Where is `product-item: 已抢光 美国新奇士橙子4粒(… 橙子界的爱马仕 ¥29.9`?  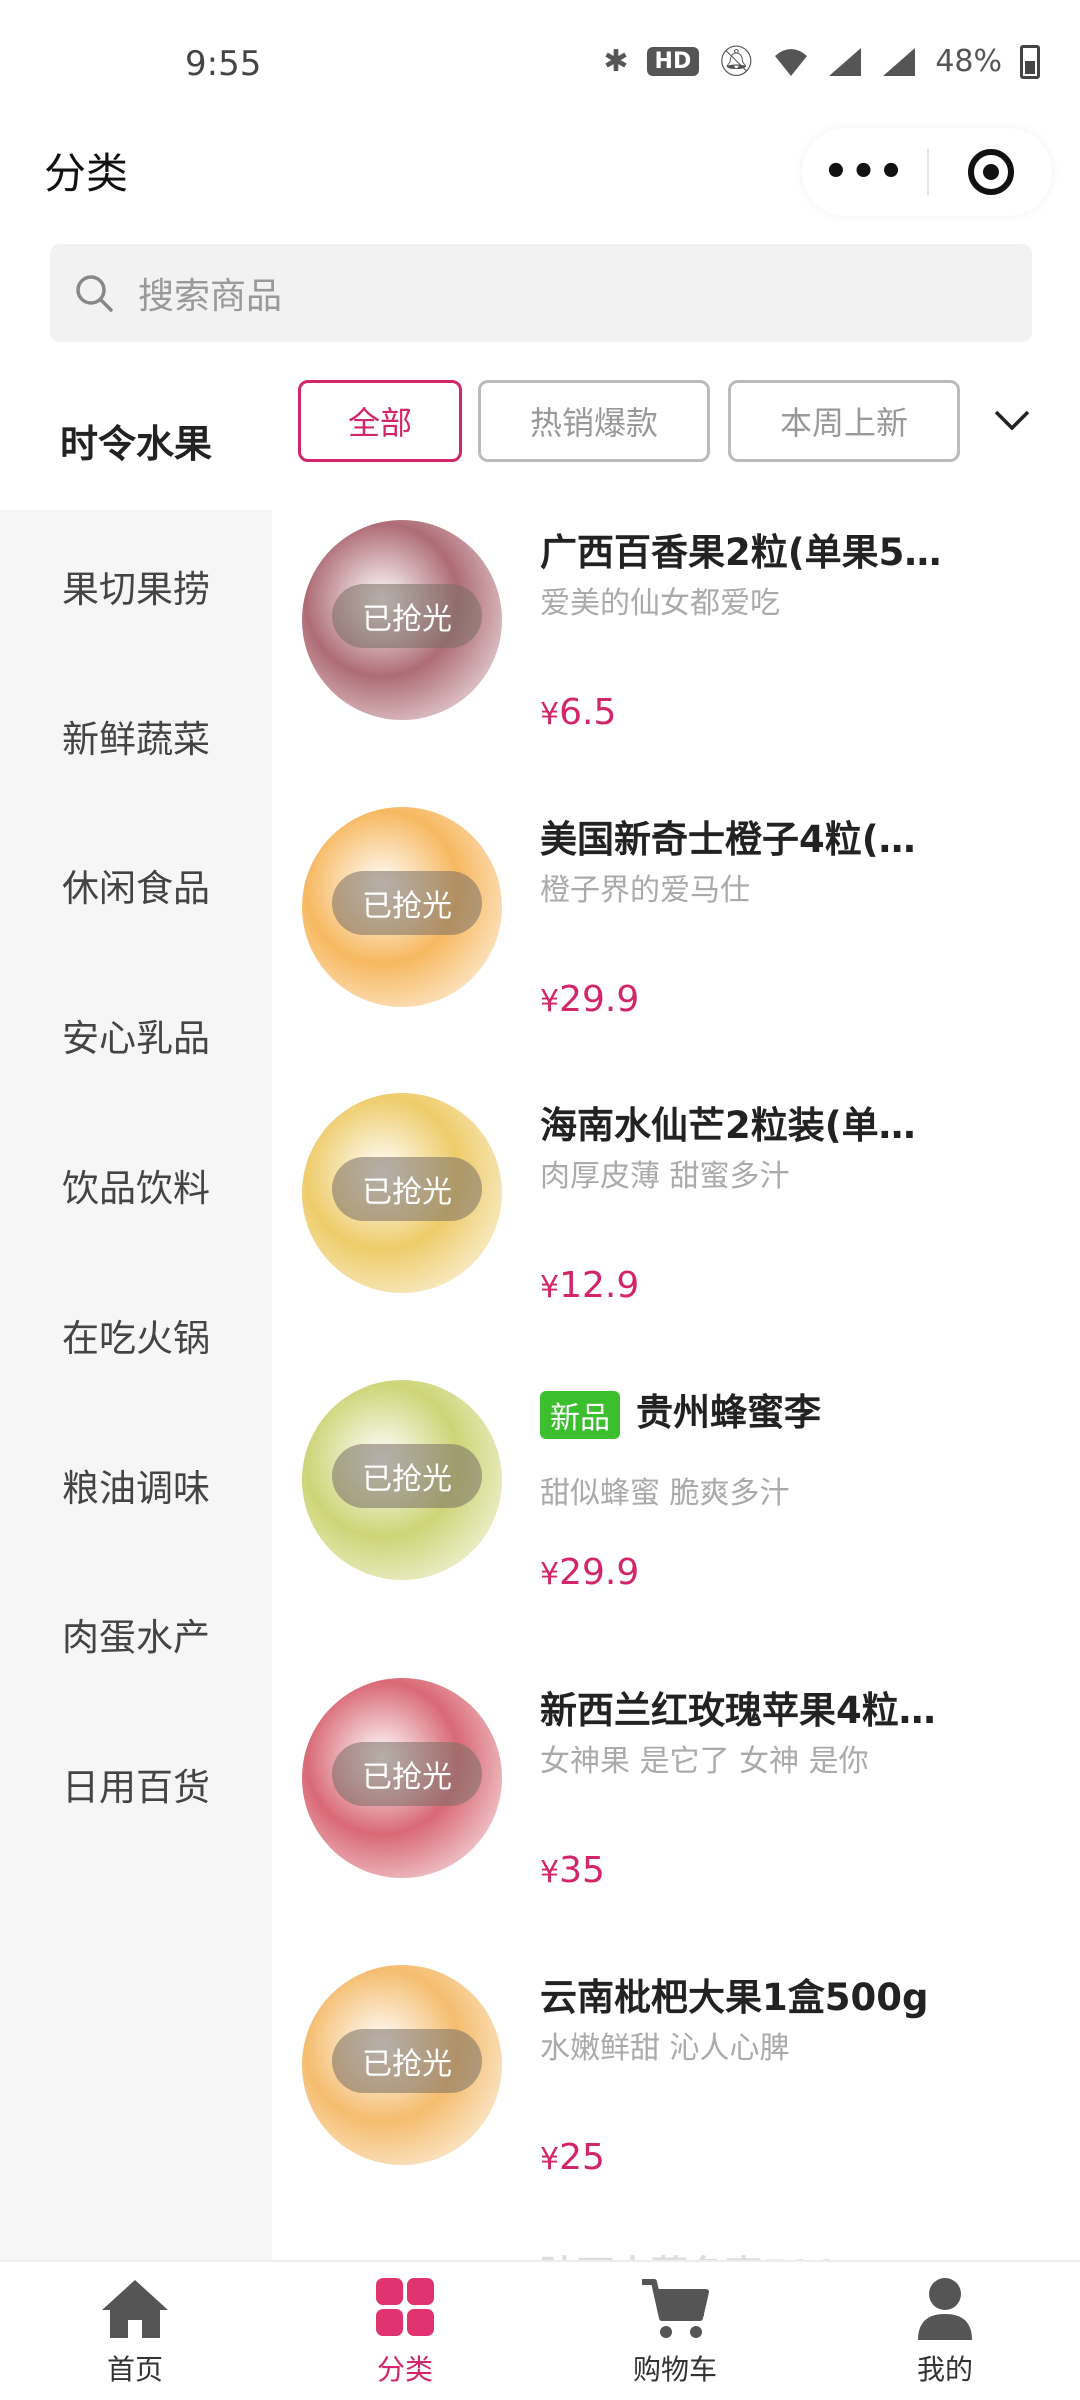 product-item: 已抢光 美国新奇士橙子4粒(… 橙子界的爱马仕 ¥29.9 is located at coordinates (676, 931).